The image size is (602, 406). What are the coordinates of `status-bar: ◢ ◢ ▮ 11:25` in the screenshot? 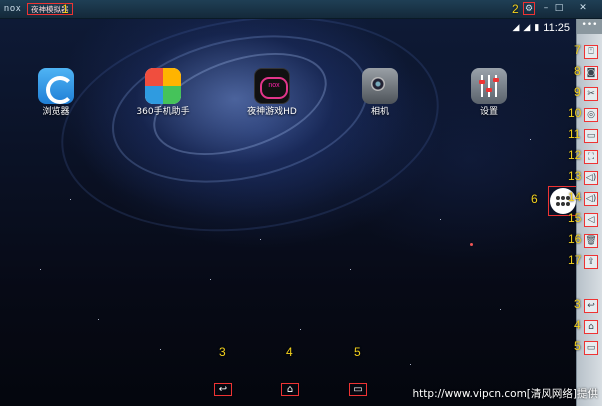 It's located at (541, 28).